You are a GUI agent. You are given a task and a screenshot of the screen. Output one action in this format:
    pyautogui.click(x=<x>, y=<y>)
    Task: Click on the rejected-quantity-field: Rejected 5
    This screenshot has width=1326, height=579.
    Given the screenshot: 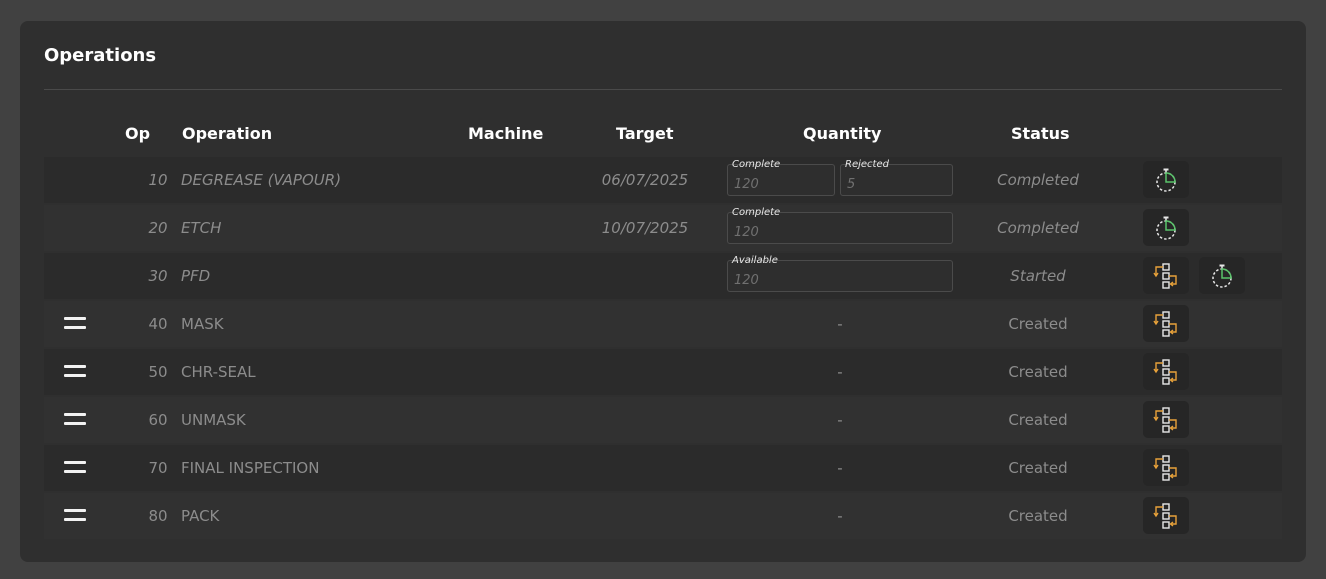 What is the action you would take?
    pyautogui.click(x=896, y=178)
    